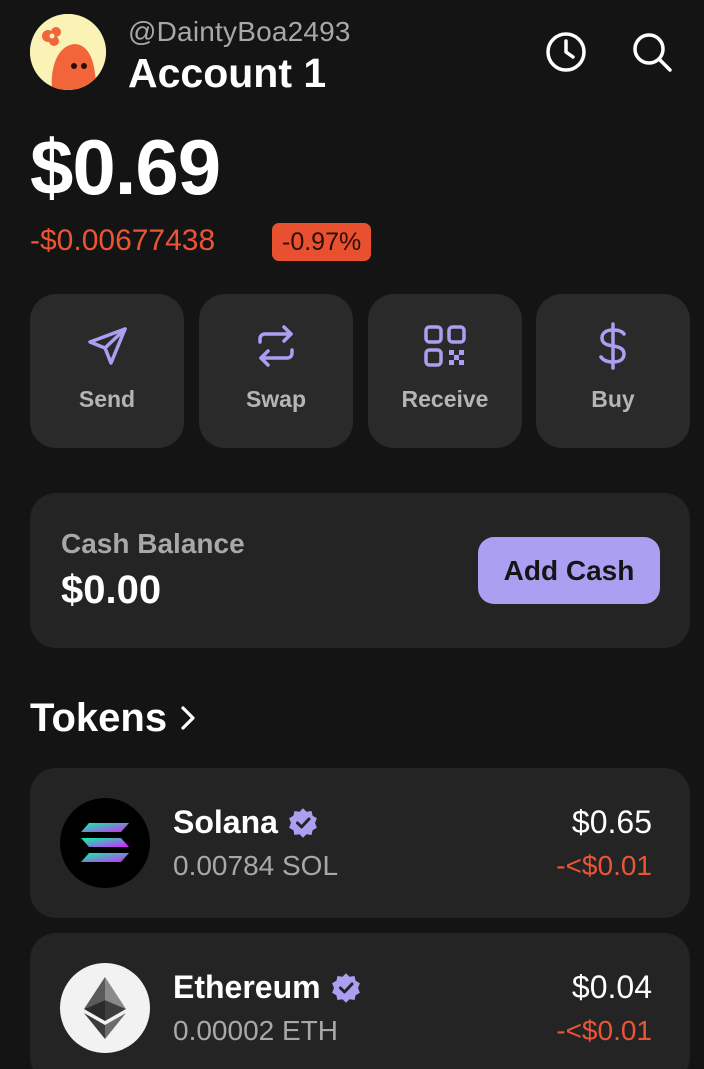  I want to click on receive-label: Receive, so click(445, 399).